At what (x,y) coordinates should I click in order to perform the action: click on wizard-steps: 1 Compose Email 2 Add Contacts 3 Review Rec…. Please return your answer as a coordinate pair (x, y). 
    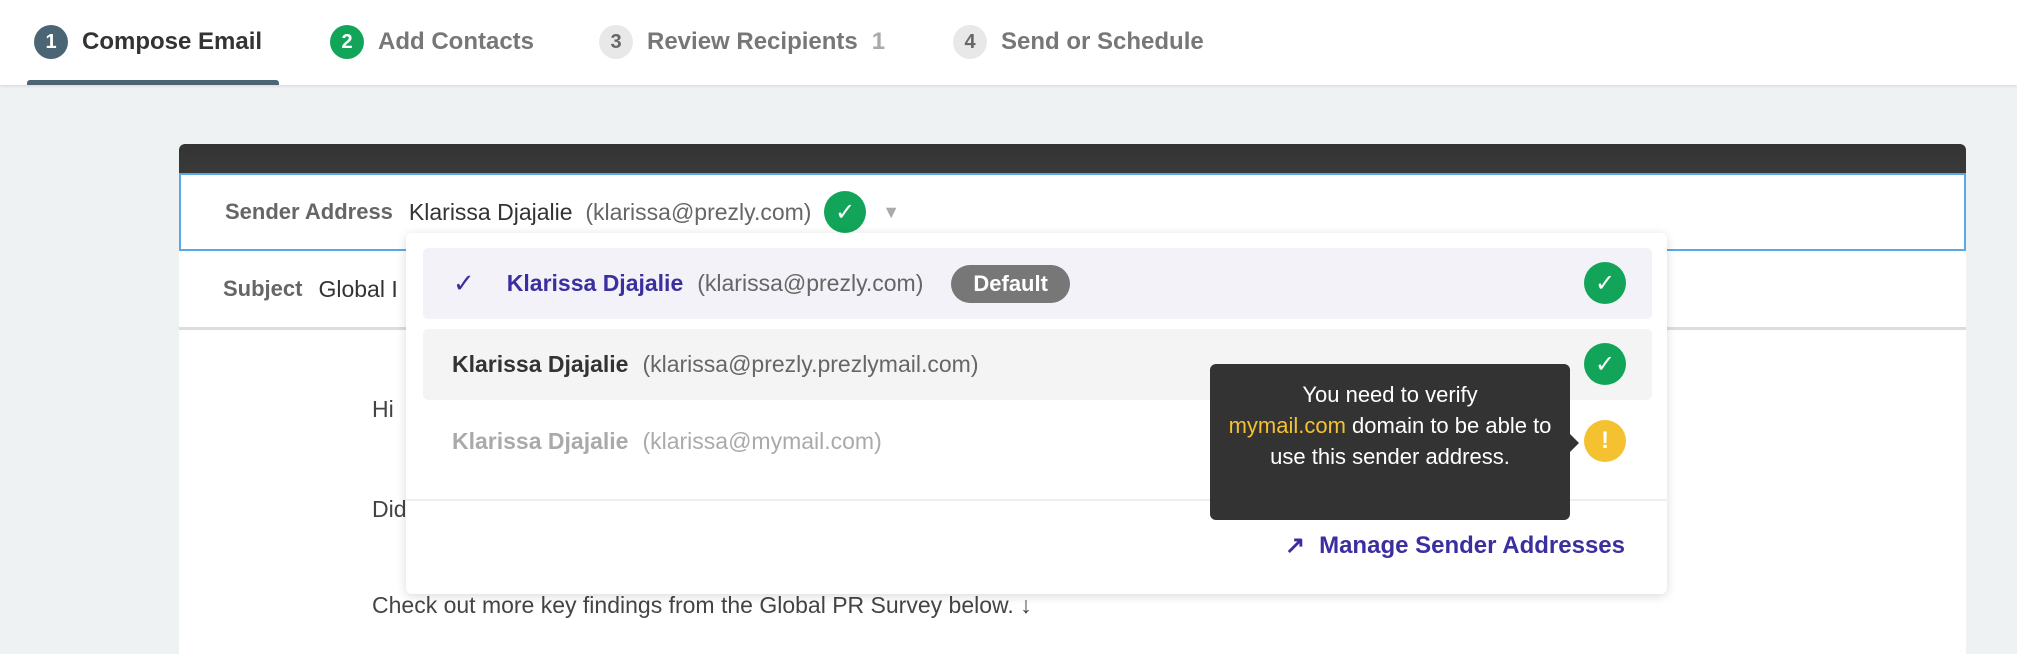
    Looking at the image, I should click on (1008, 42).